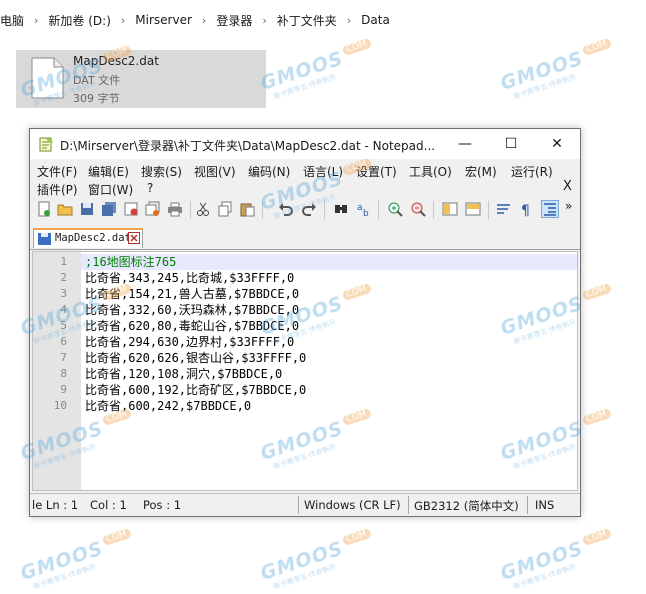 This screenshot has height=594, width=646. I want to click on tab-bar: MapDesc2.dat, so click(305, 237).